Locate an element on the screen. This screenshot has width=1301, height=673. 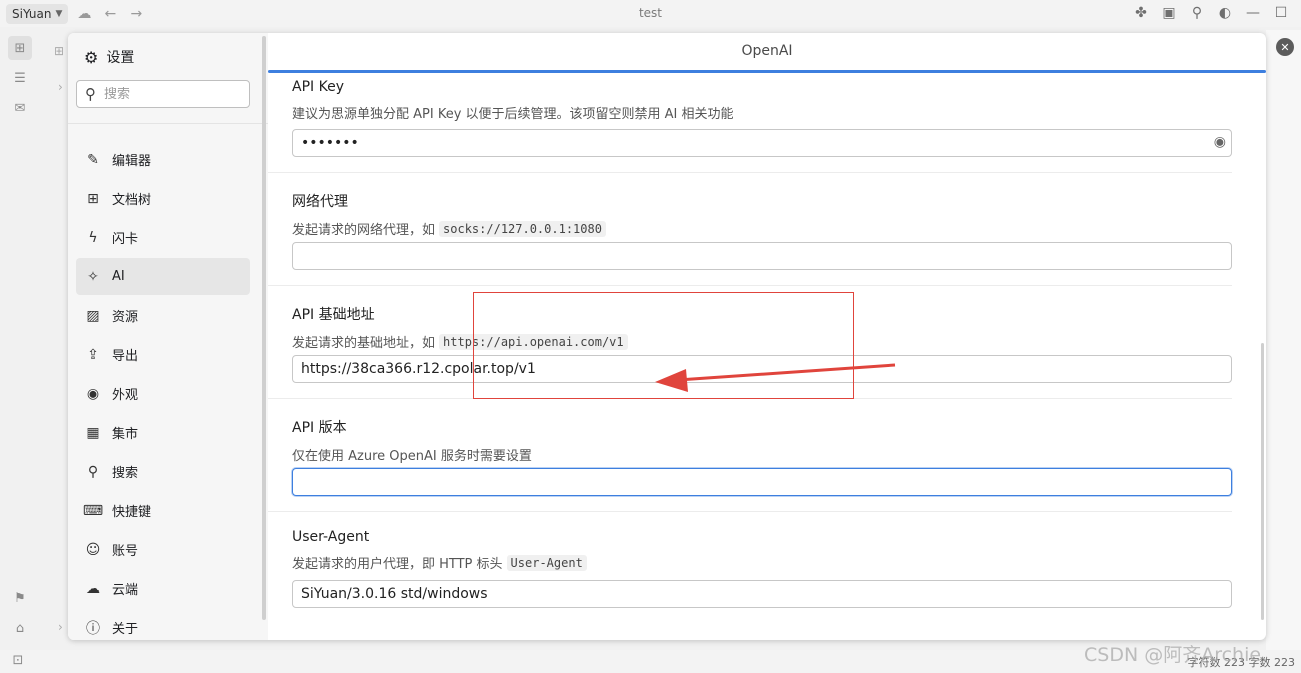
menu-item-flashcard: ϟ 闪卡 is located at coordinates (163, 237).